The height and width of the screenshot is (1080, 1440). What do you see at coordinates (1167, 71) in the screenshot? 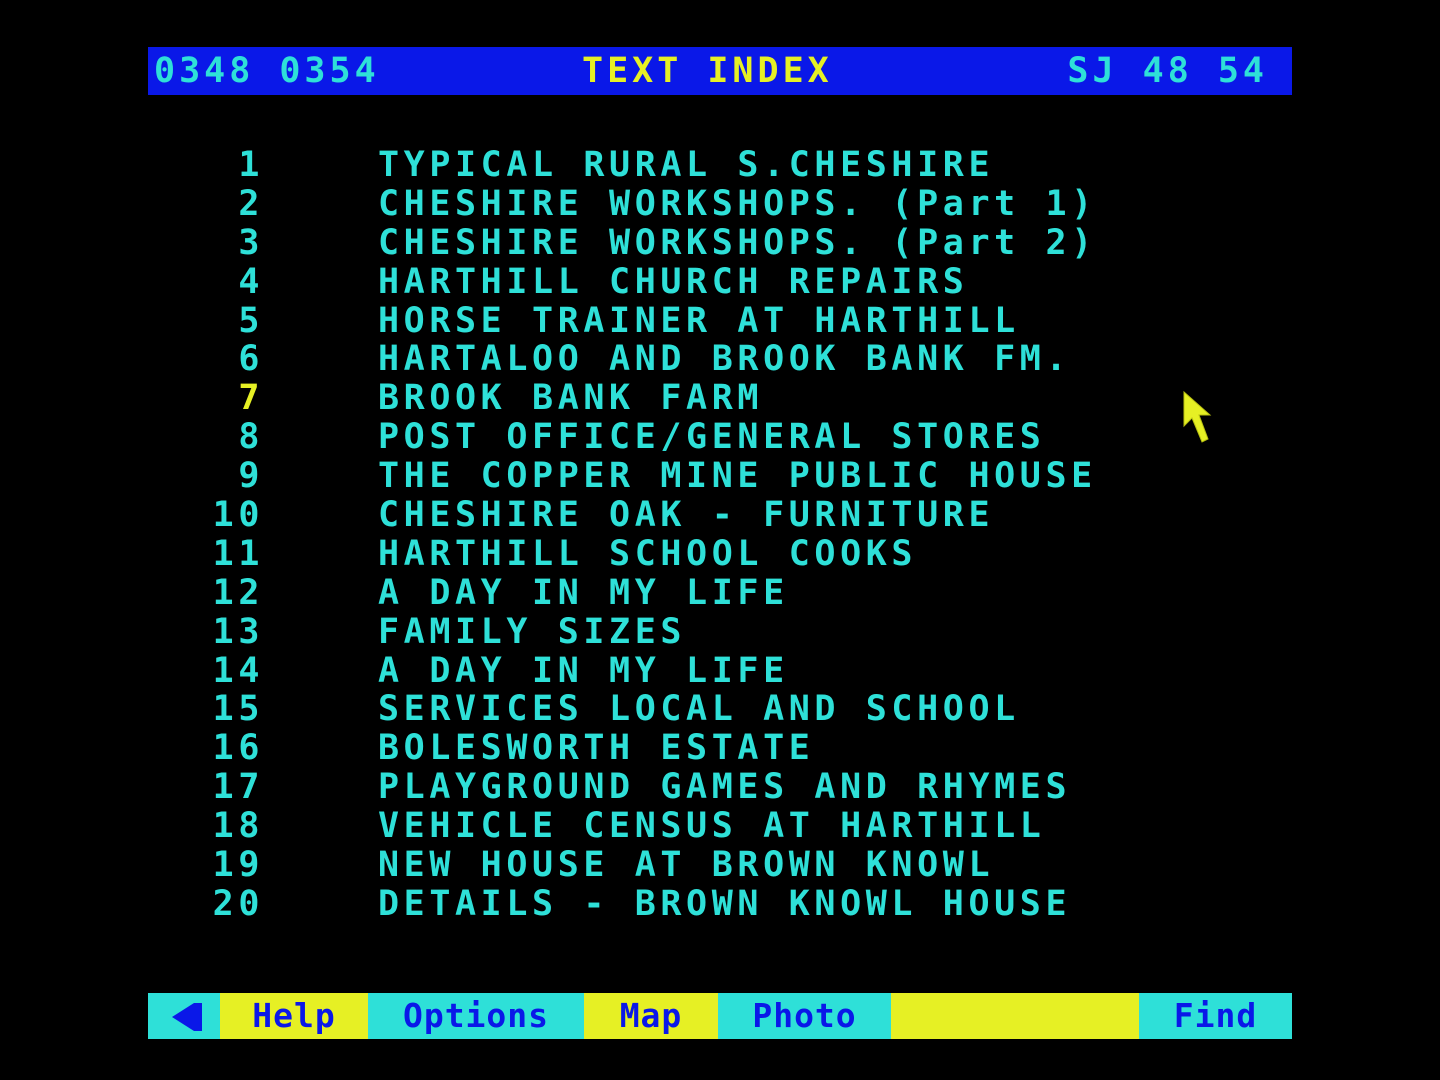
I see `header-grid-ref: SJ 48 54` at bounding box center [1167, 71].